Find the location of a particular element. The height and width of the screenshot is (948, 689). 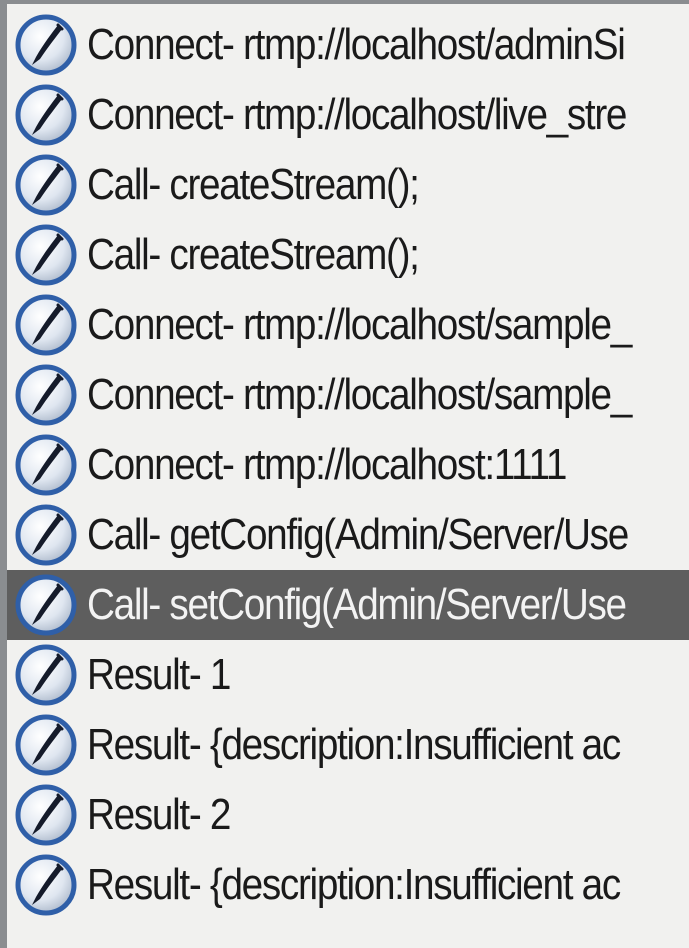

log-entry: Connect- rtmp://localhost/adminSi is located at coordinates (348, 45).